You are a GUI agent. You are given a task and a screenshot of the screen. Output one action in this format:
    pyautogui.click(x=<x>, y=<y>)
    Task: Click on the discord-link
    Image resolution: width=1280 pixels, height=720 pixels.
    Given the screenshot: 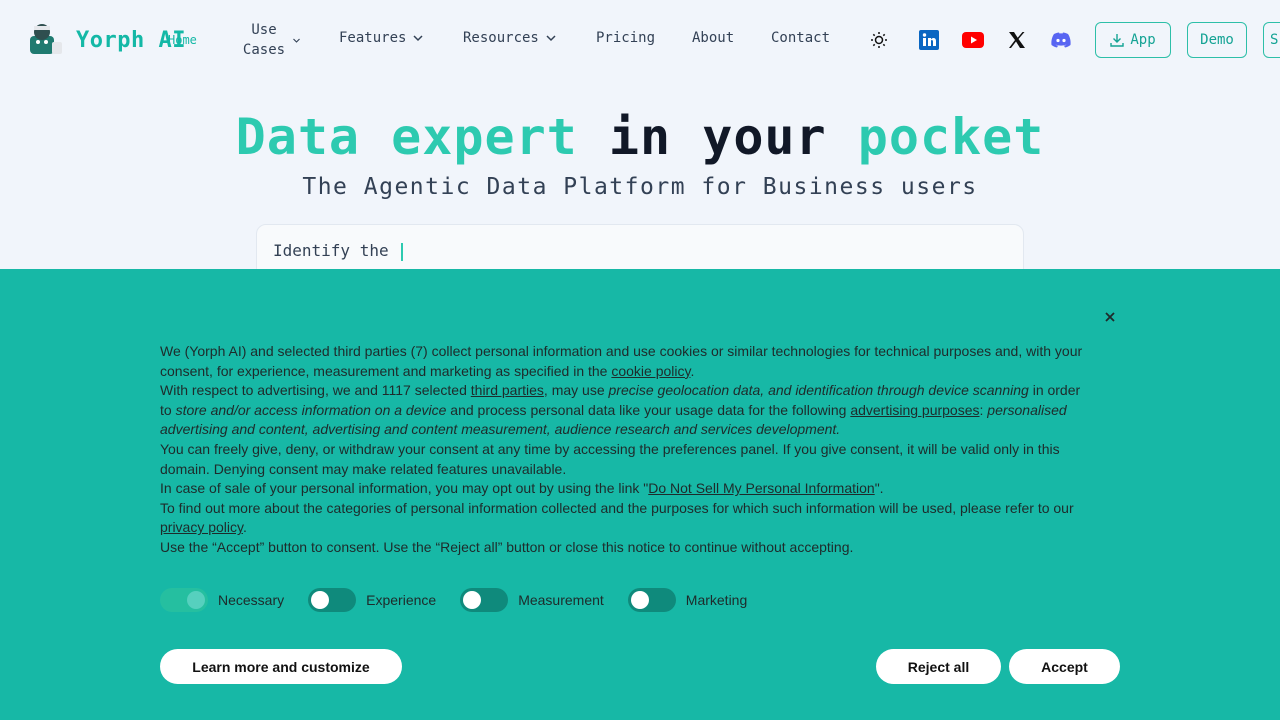 What is the action you would take?
    pyautogui.click(x=1061, y=40)
    